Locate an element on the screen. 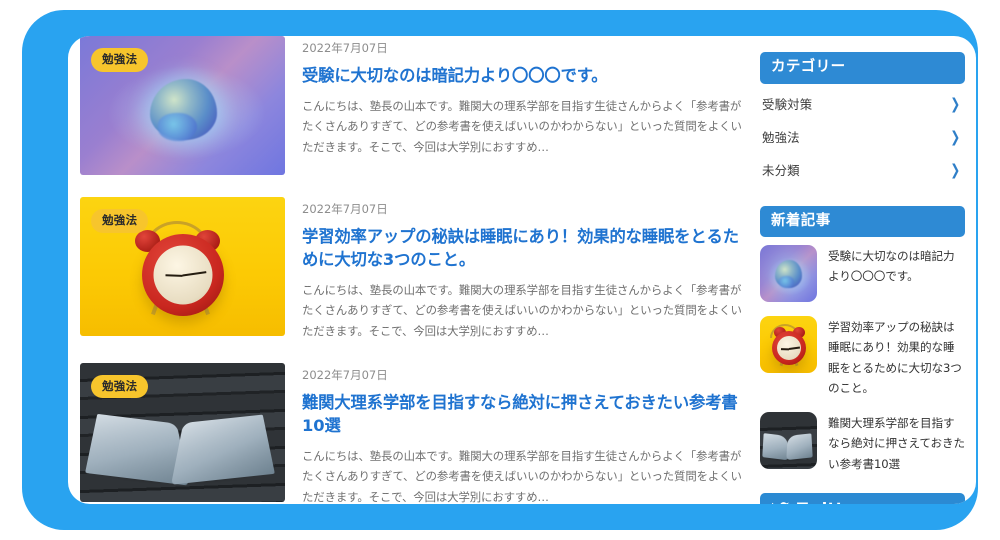  open-book-icon is located at coordinates (776, 446).